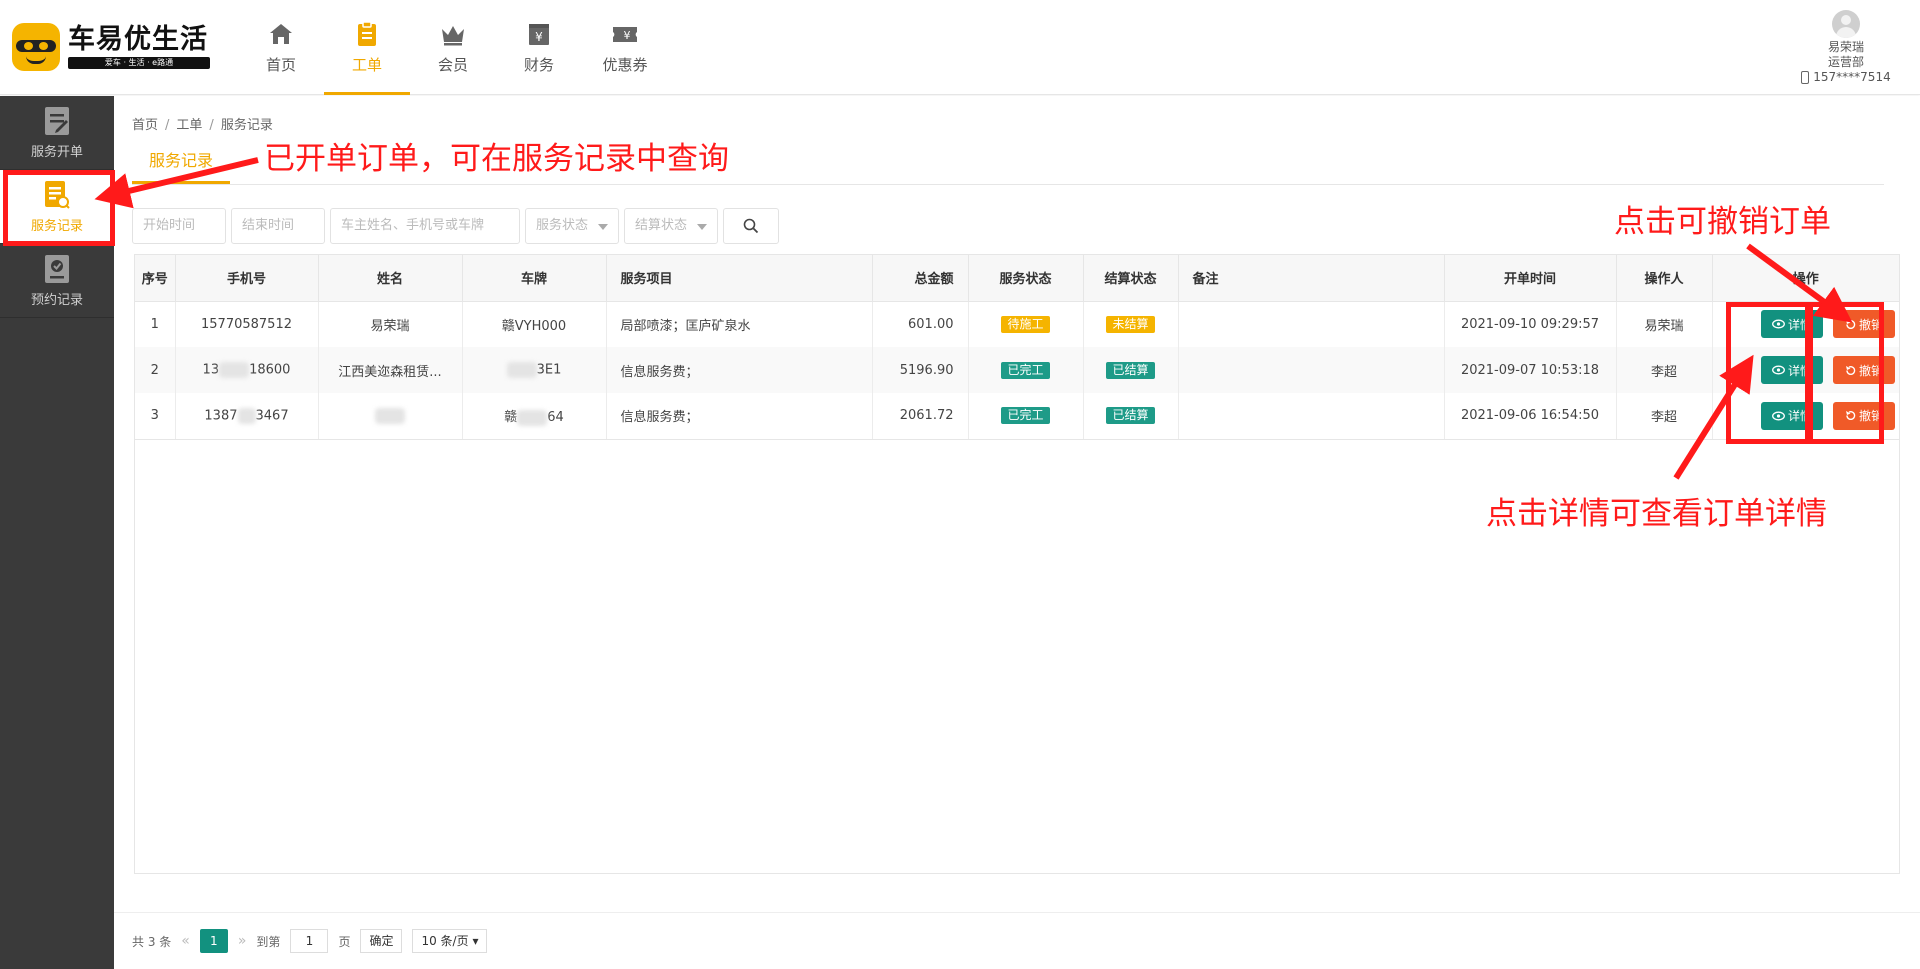 Image resolution: width=1920 pixels, height=969 pixels. What do you see at coordinates (739, 324) in the screenshot?
I see `cell-item: 局部喷漆；匡庐矿泉水` at bounding box center [739, 324].